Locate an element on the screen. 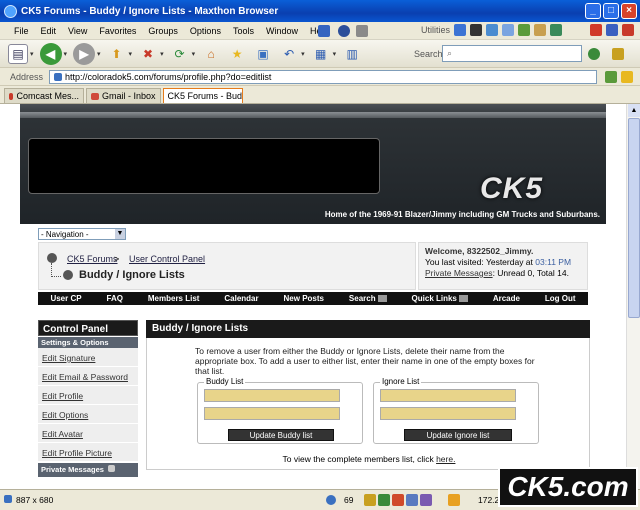 The width and height of the screenshot is (640, 510). gear-icon is located at coordinates (324, 31).